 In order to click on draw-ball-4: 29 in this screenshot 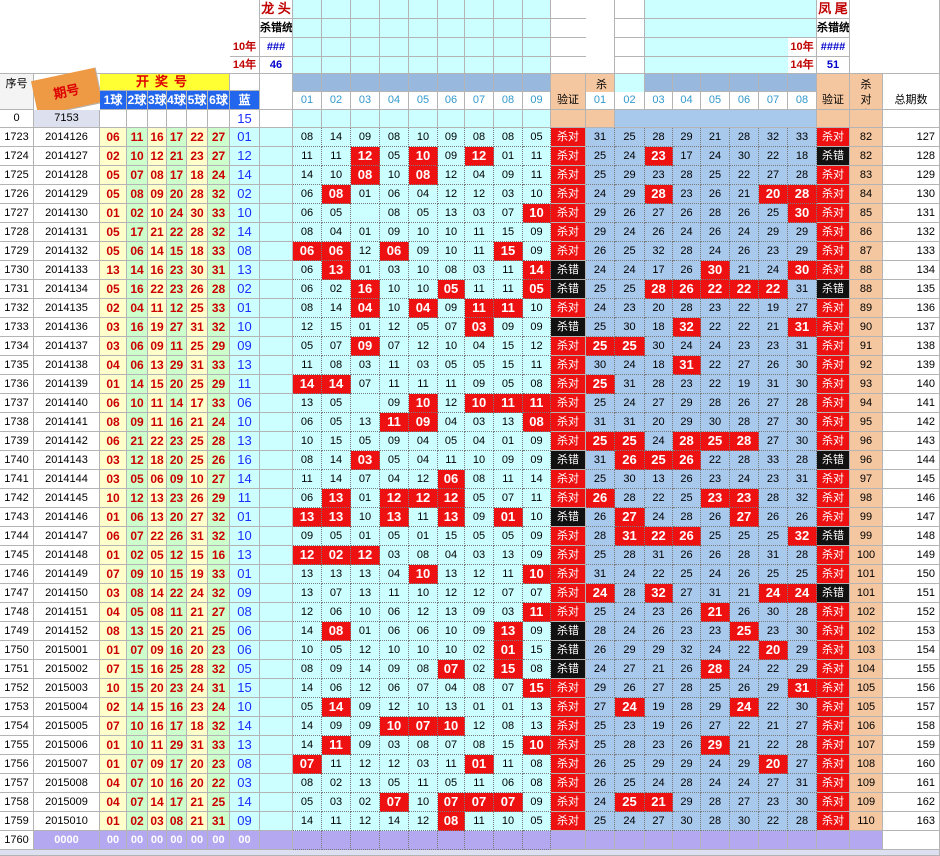, I will do `click(177, 365)`.